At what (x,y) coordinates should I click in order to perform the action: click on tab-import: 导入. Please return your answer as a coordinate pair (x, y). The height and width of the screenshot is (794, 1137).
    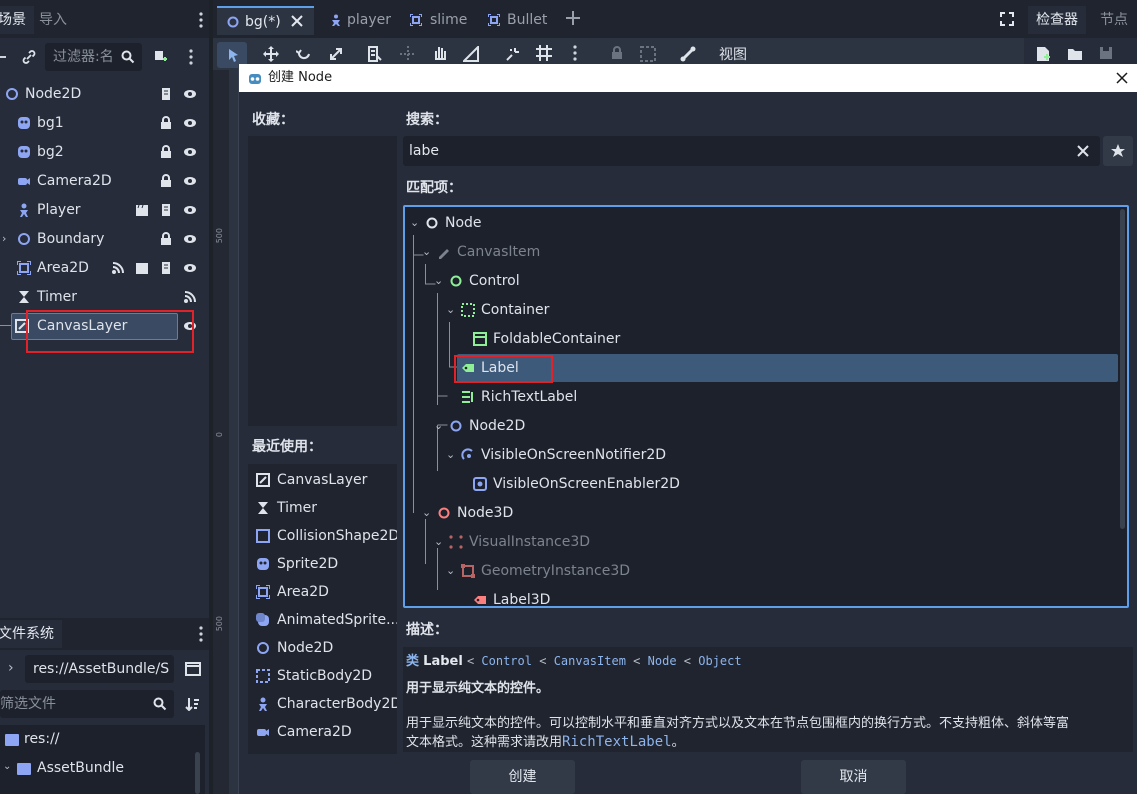
    Looking at the image, I should click on (53, 20).